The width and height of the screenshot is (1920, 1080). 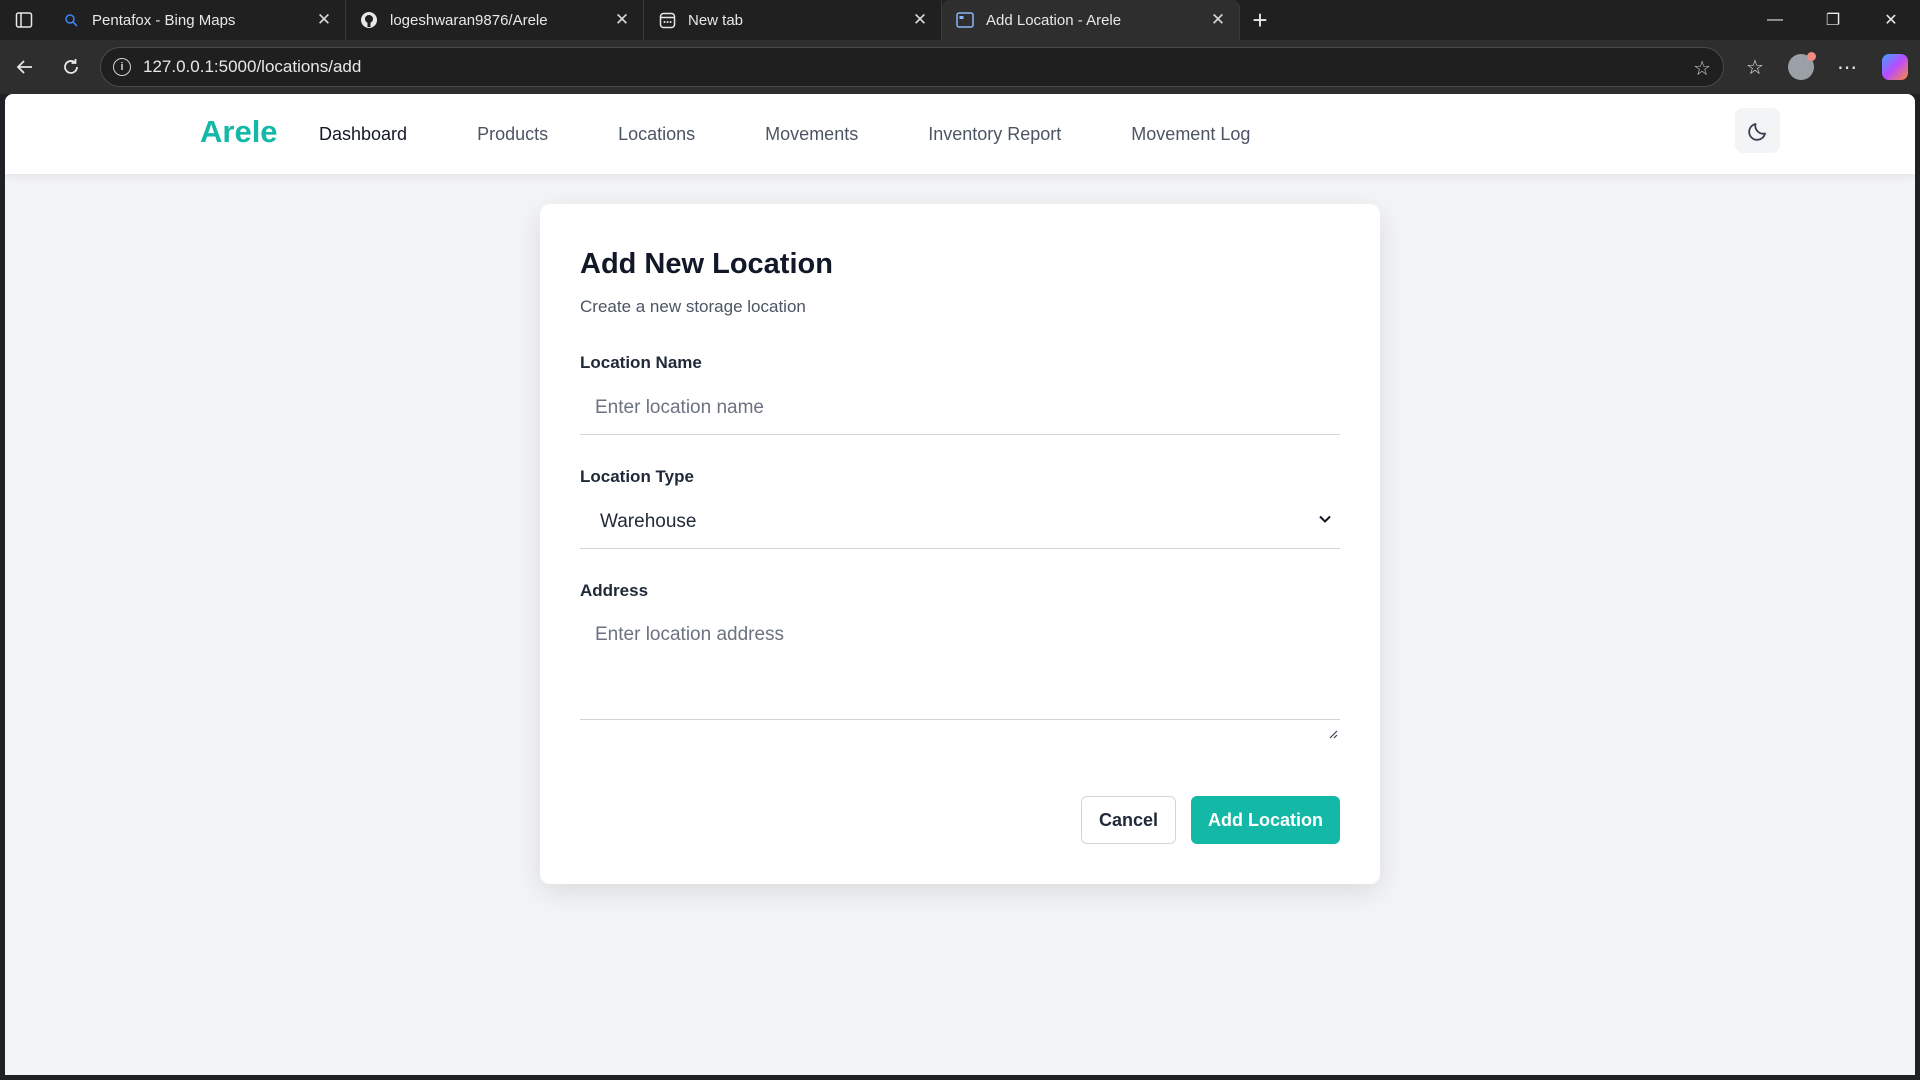 I want to click on page-subtitle: Create a new storage location, so click(x=693, y=306).